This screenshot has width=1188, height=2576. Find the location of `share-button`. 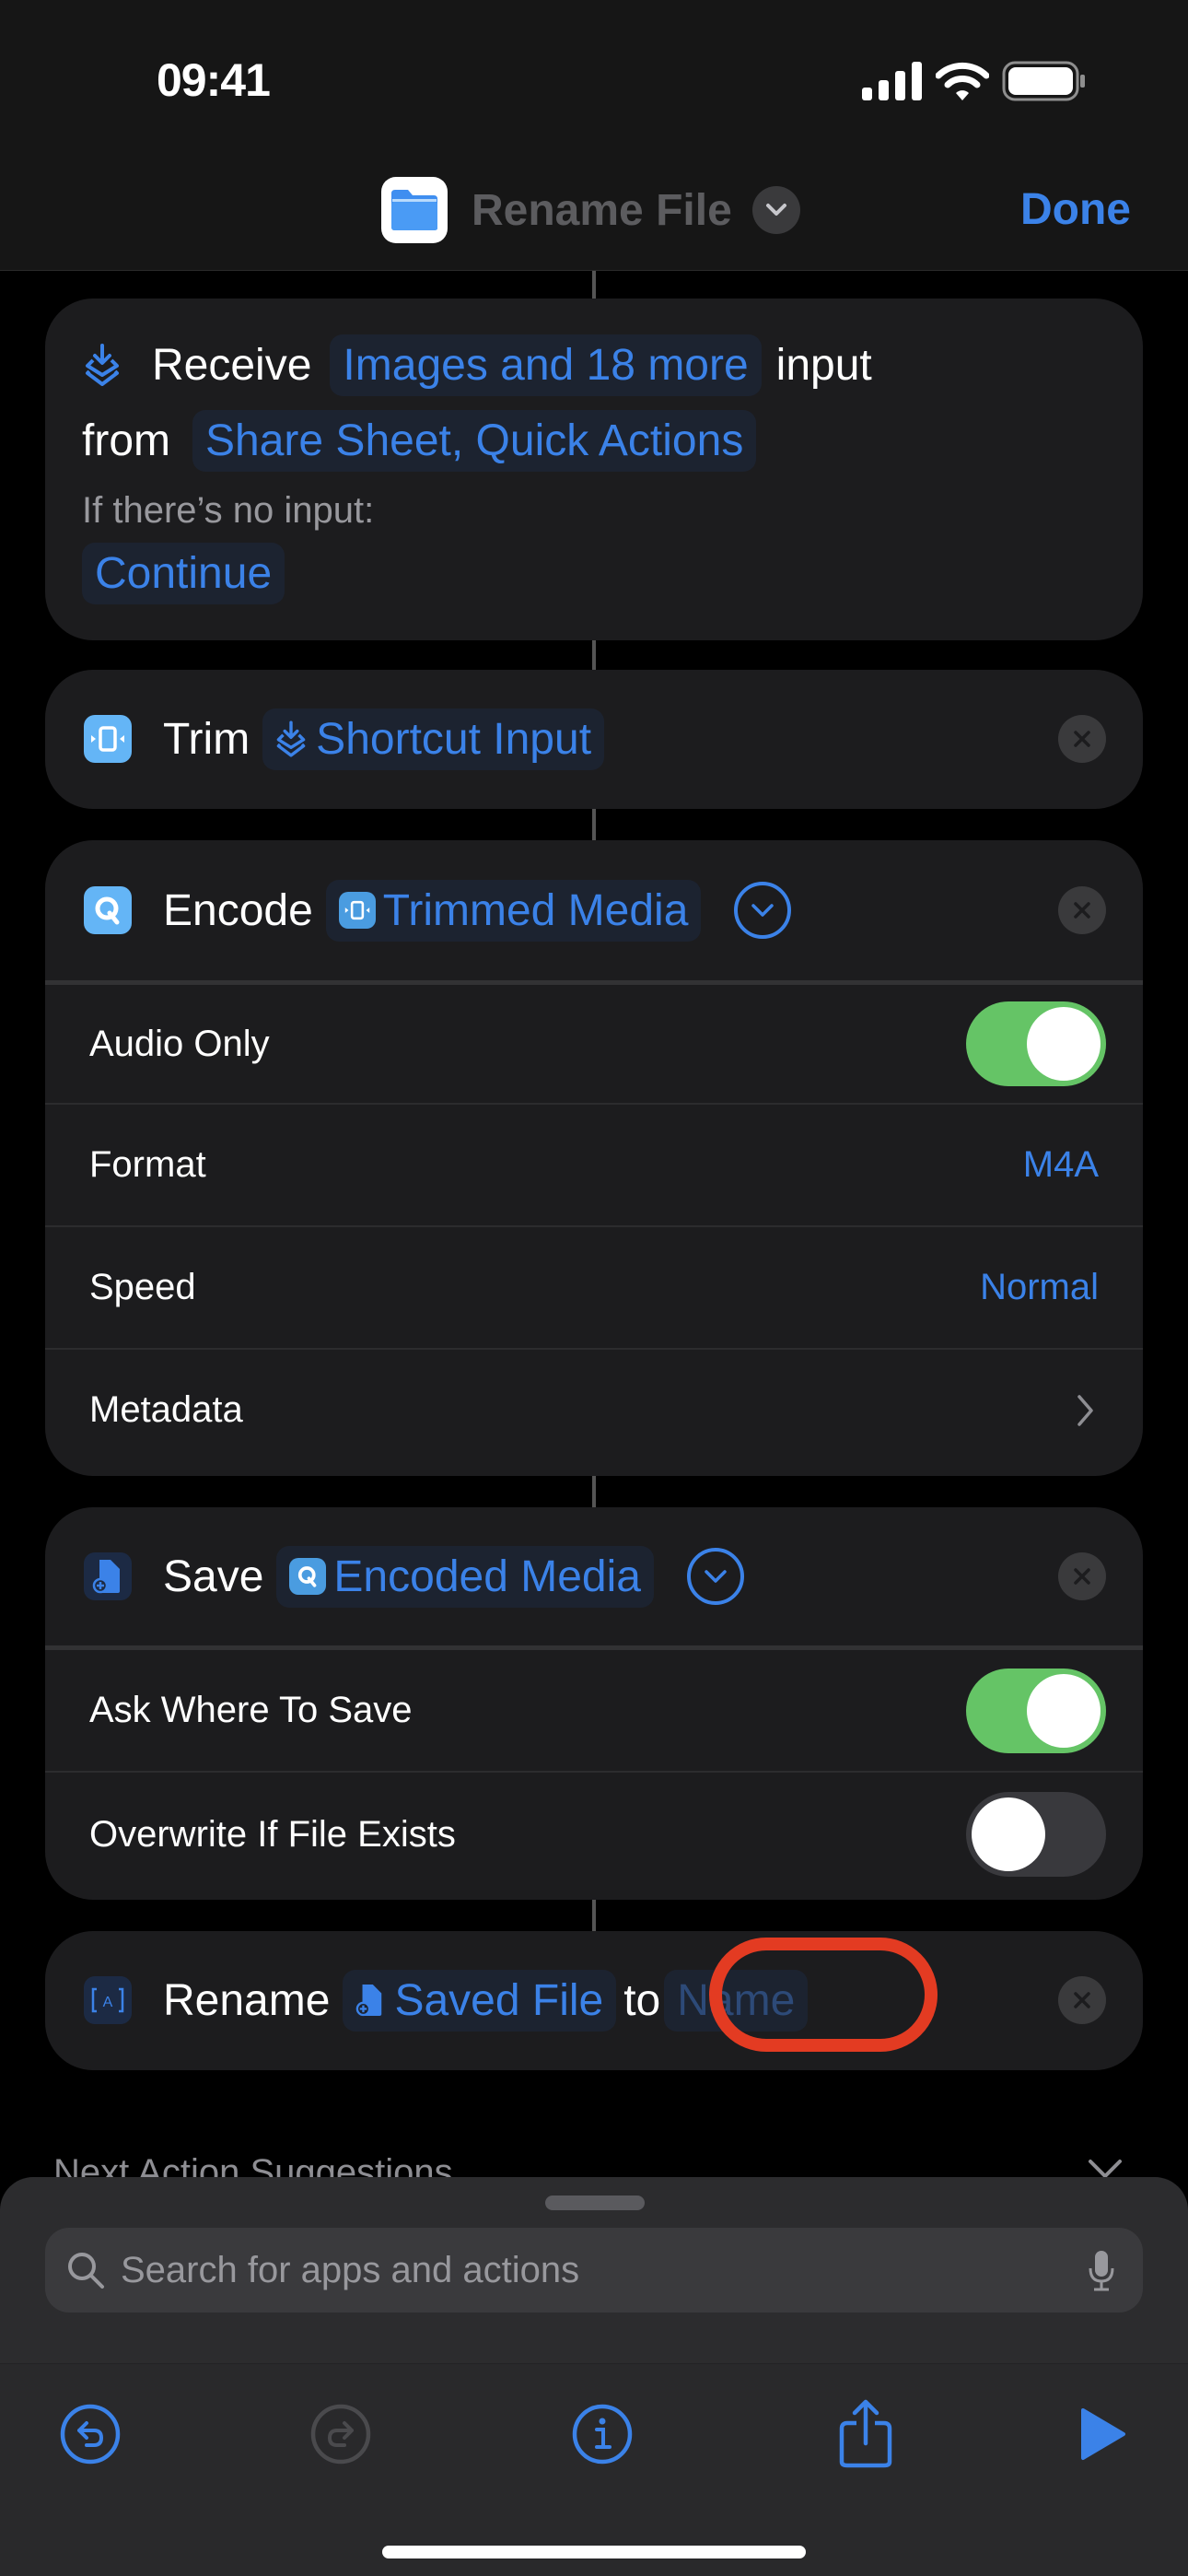

share-button is located at coordinates (866, 2434).